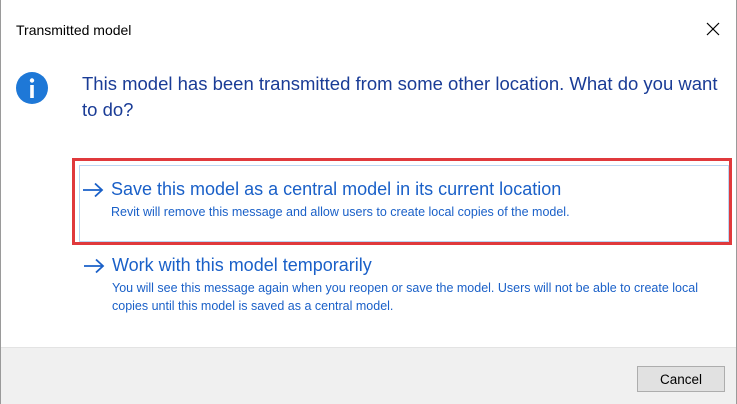 The image size is (737, 404). What do you see at coordinates (368, 375) in the screenshot?
I see `dialog-footer: Cancel` at bounding box center [368, 375].